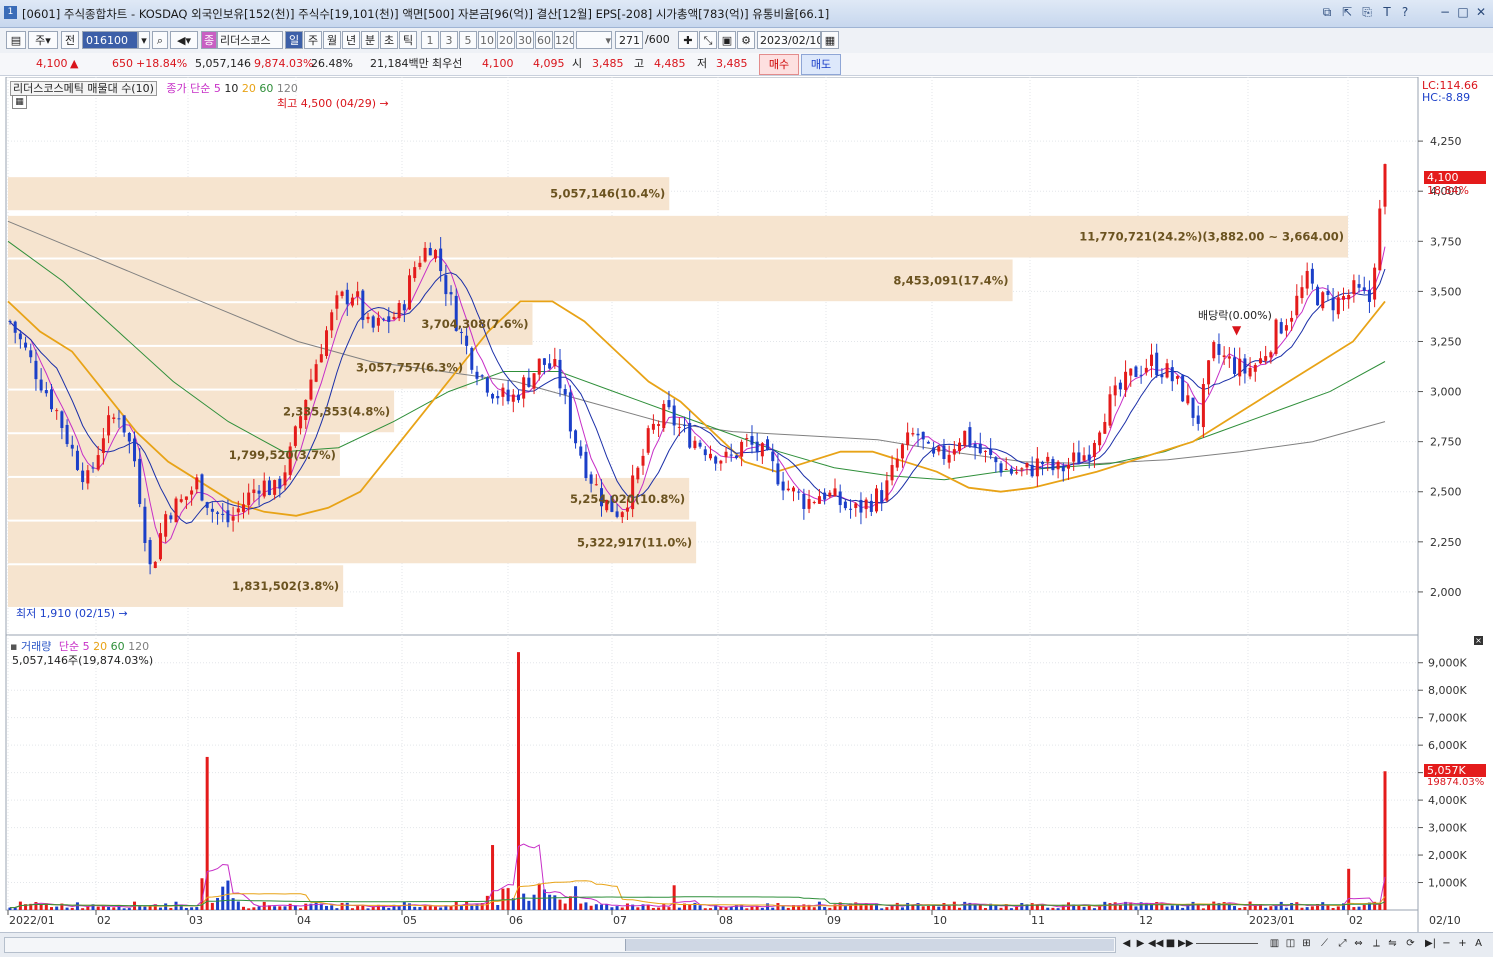 This screenshot has width=1493, height=957. What do you see at coordinates (688, 40) in the screenshot?
I see `crosshair-icon: ✚` at bounding box center [688, 40].